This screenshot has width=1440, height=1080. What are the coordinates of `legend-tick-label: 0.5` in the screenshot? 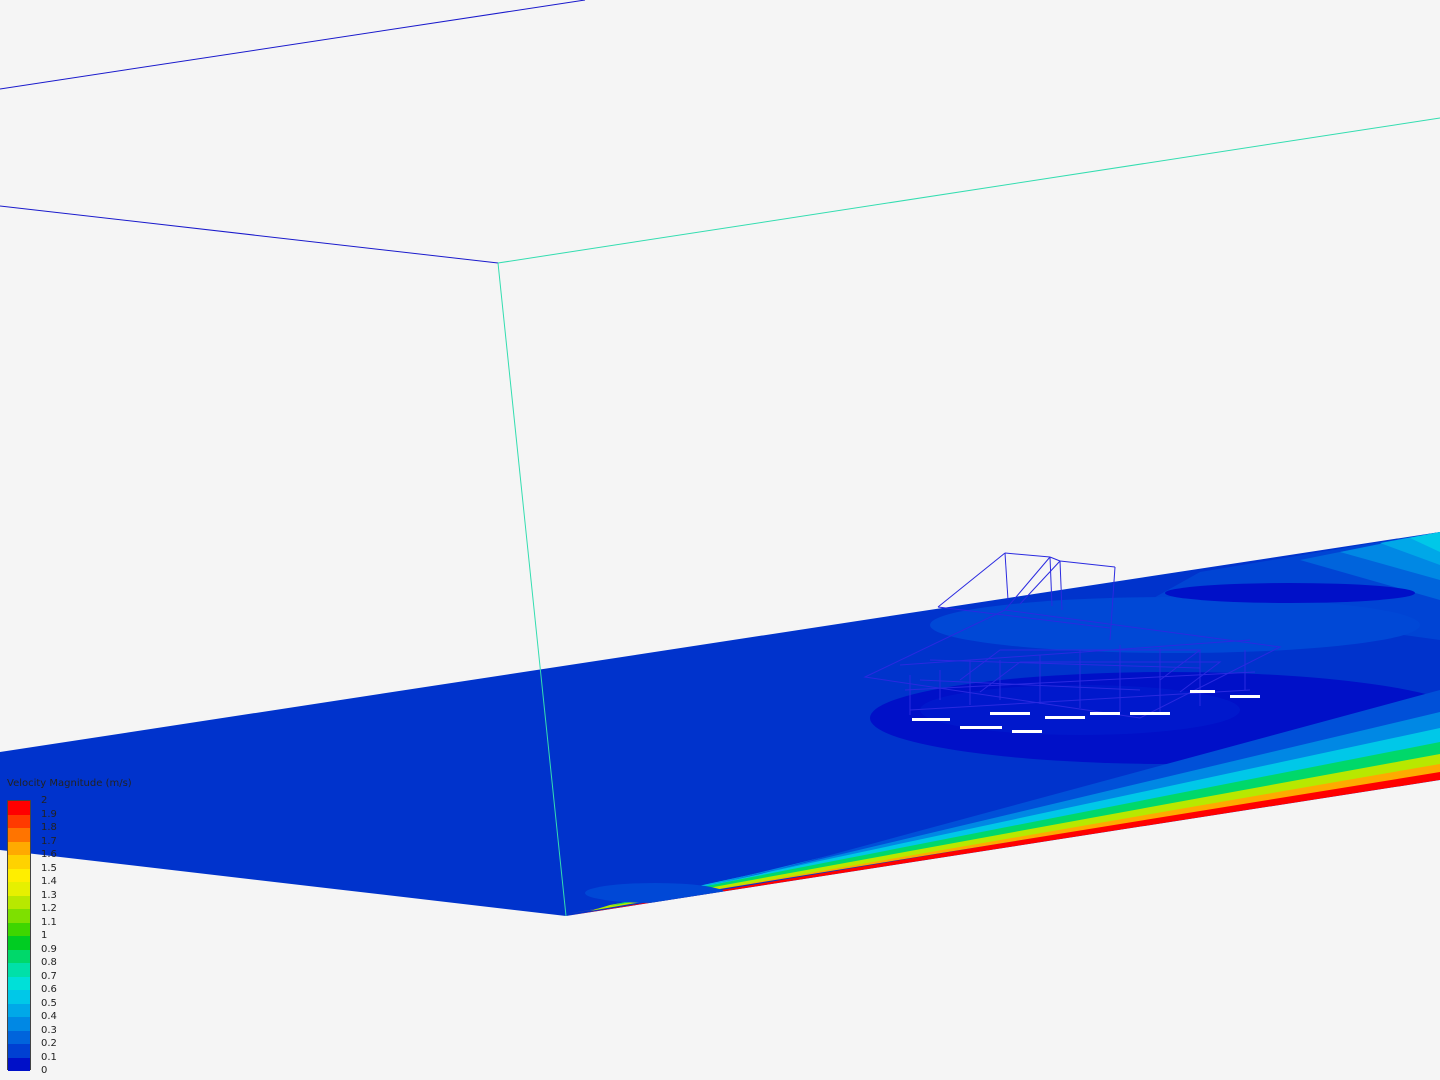 It's located at (49, 1003).